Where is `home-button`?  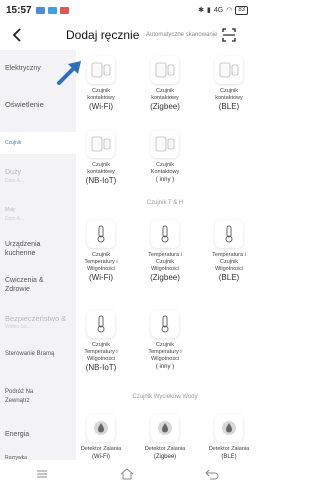
home-button is located at coordinates (127, 474).